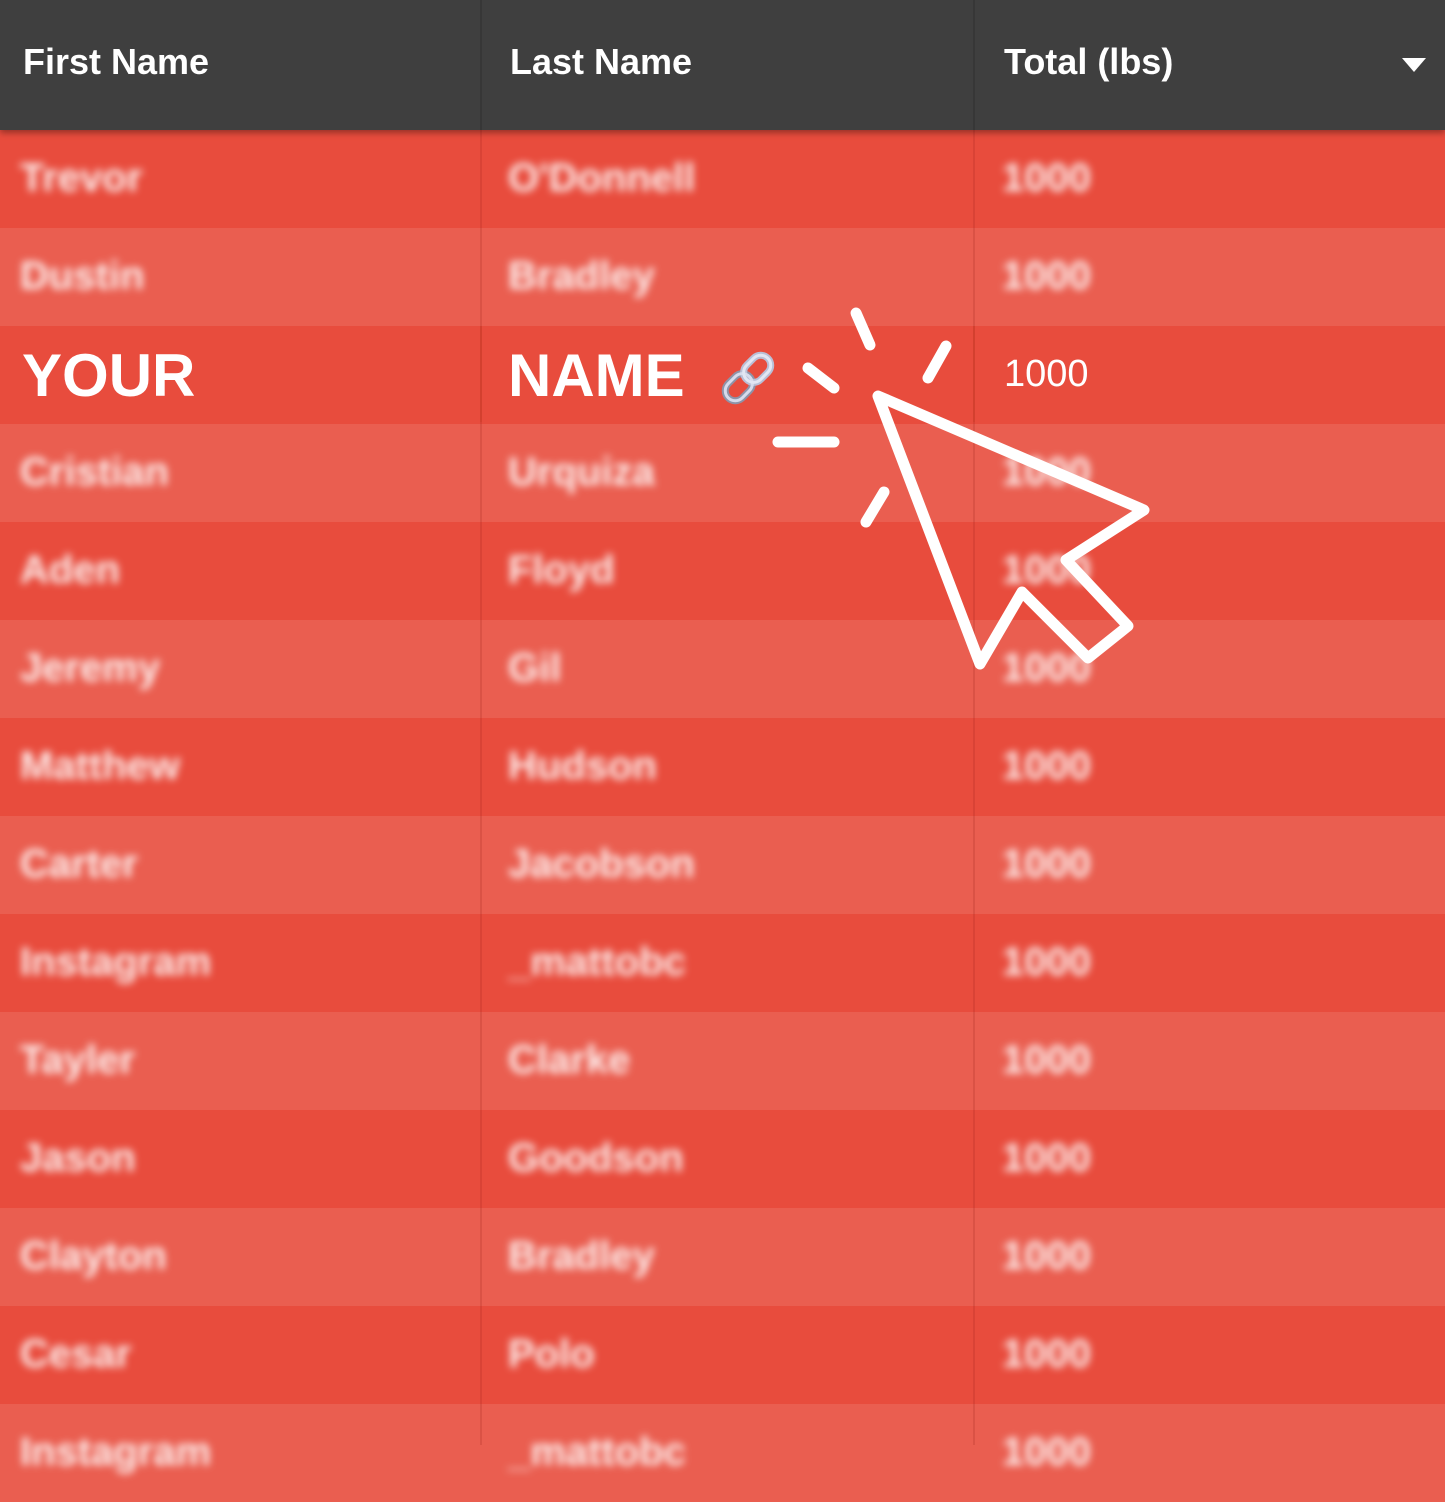 This screenshot has width=1445, height=1502. I want to click on highlighted-first-name: YOUR, so click(109, 375).